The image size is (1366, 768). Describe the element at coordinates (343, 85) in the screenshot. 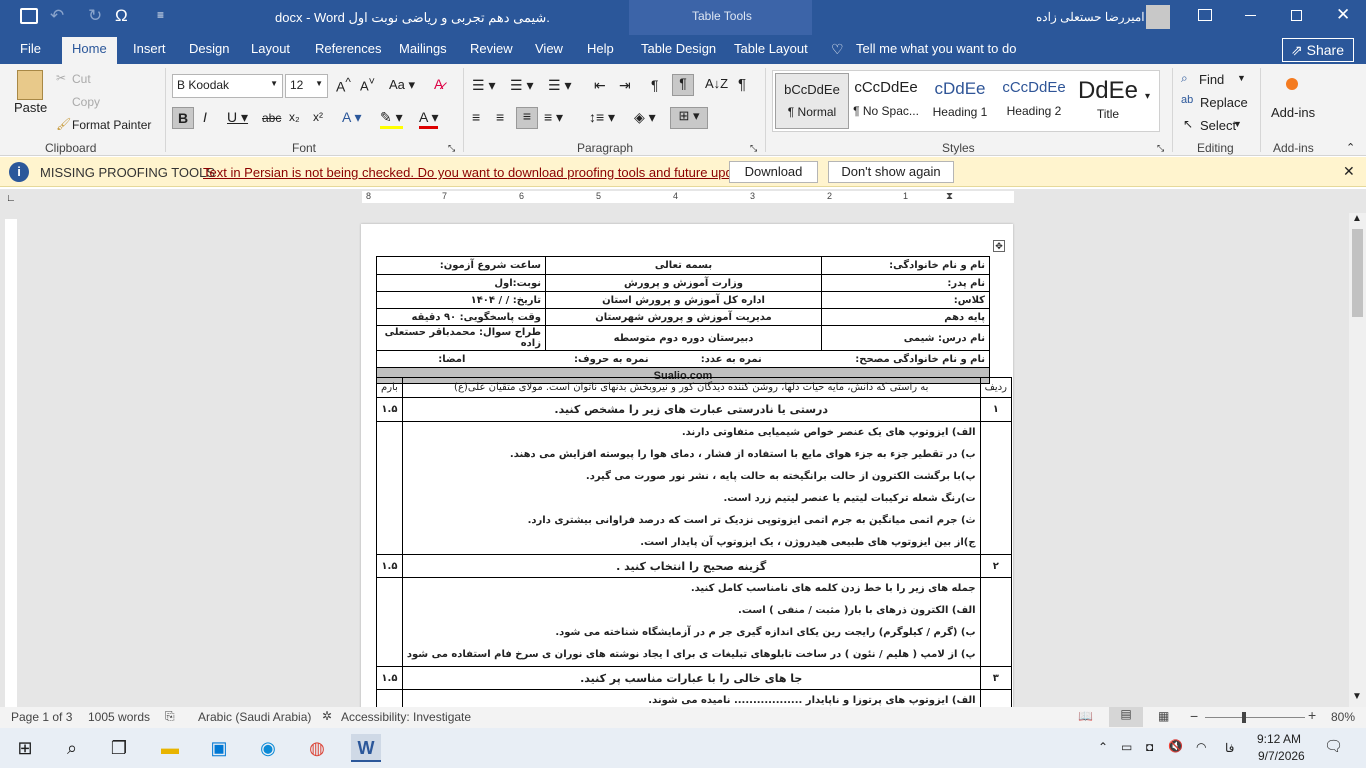

I see `grow-font-icon: A^` at that location.